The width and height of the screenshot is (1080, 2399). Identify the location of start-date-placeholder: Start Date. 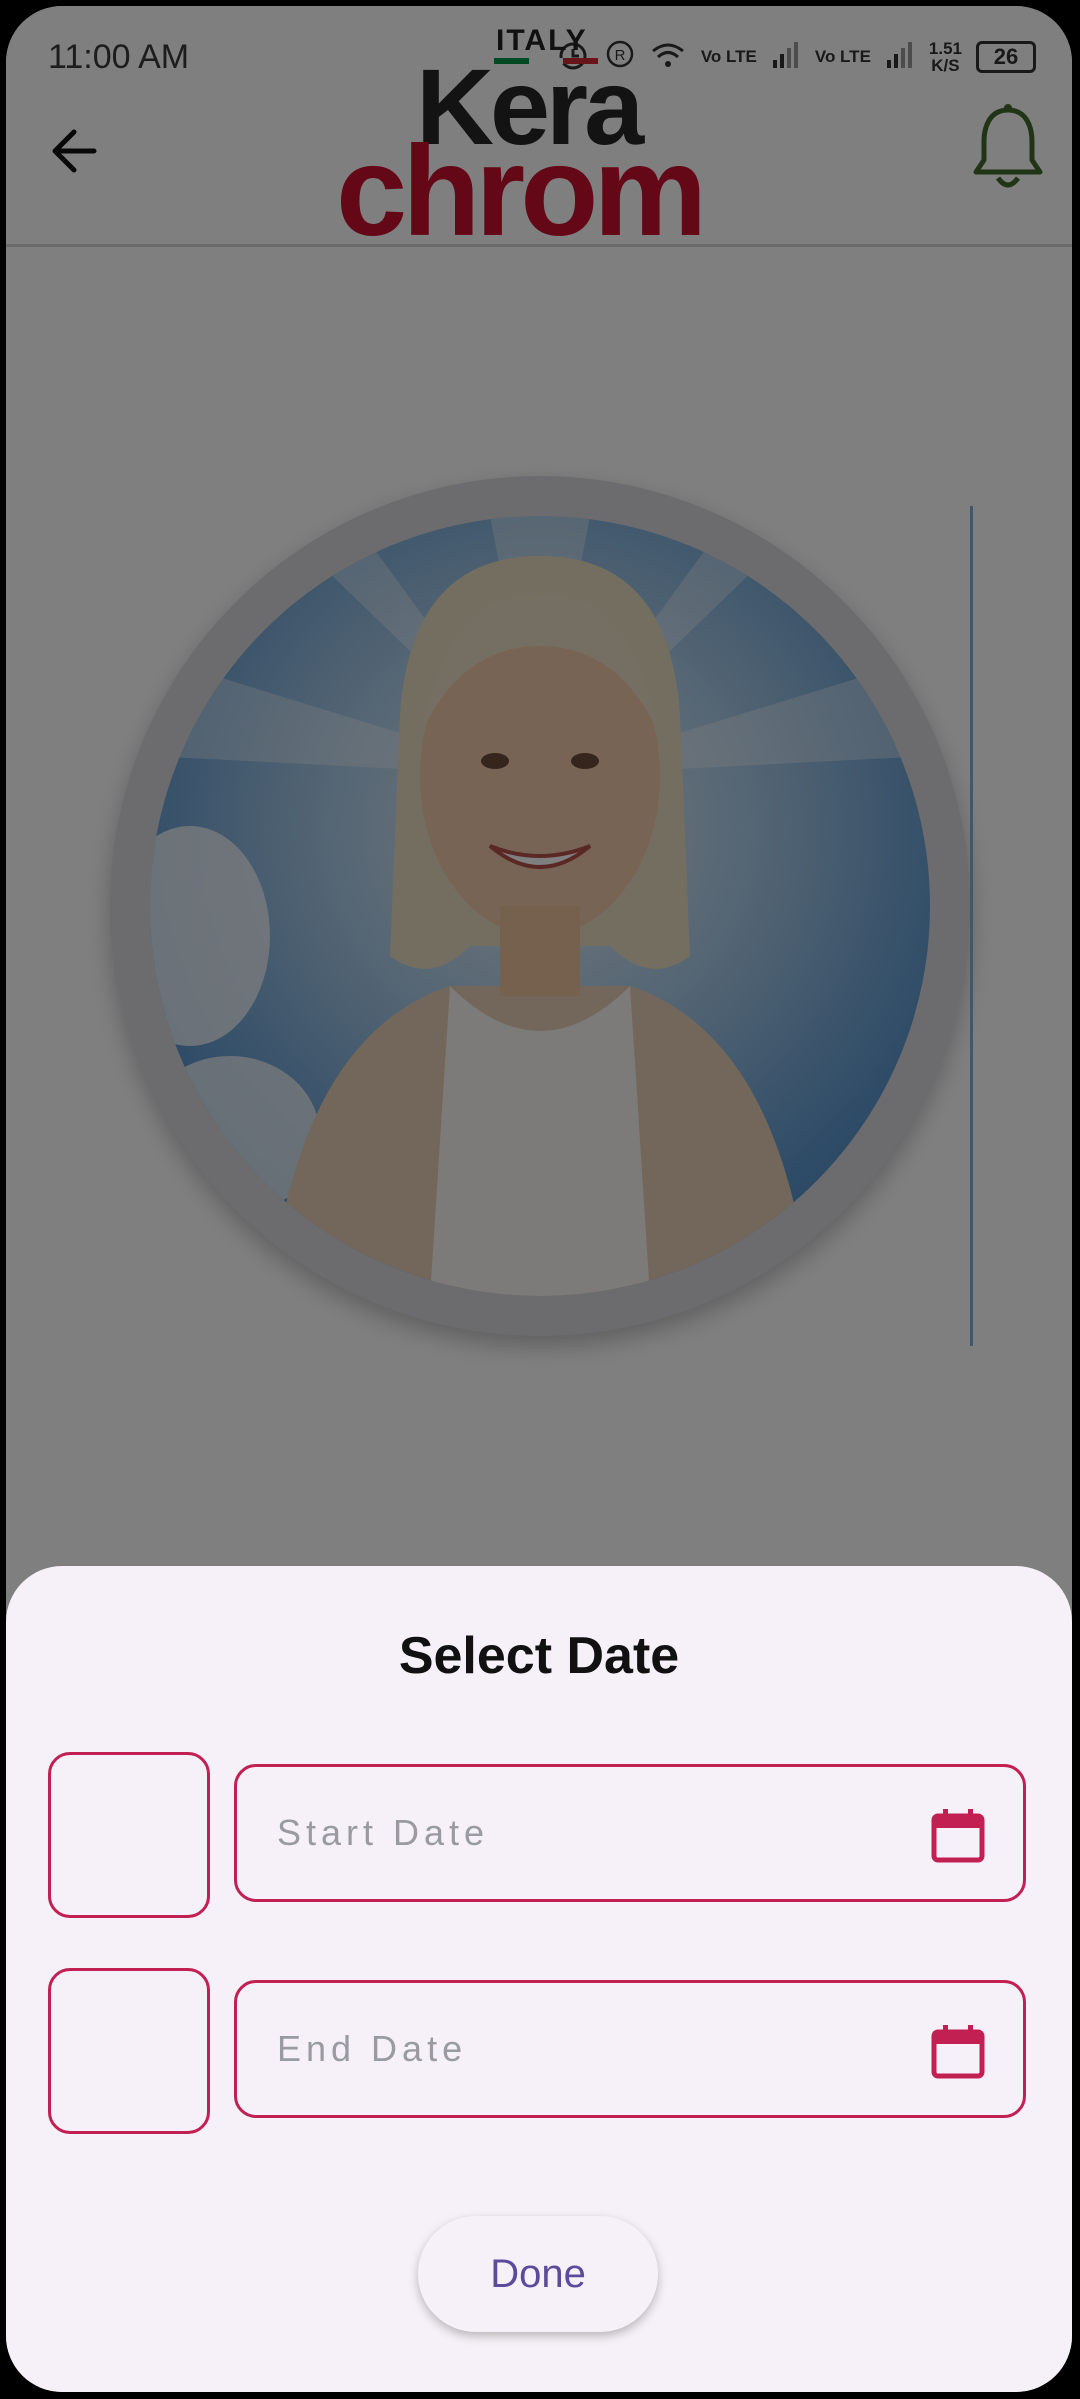
(383, 1832).